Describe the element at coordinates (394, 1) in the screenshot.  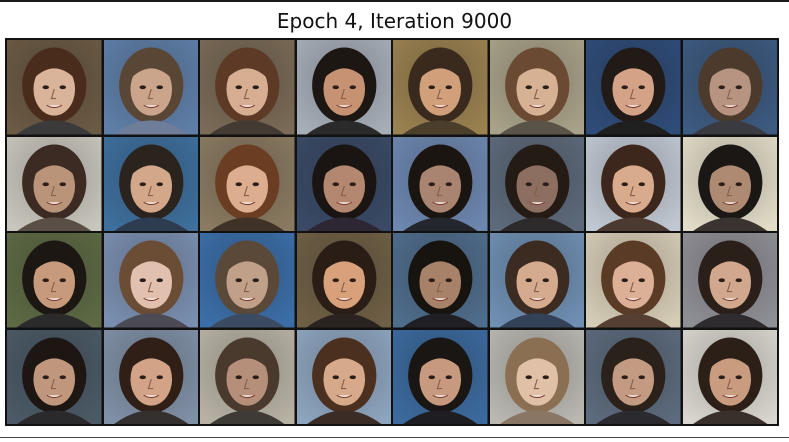
I see `top-border` at that location.